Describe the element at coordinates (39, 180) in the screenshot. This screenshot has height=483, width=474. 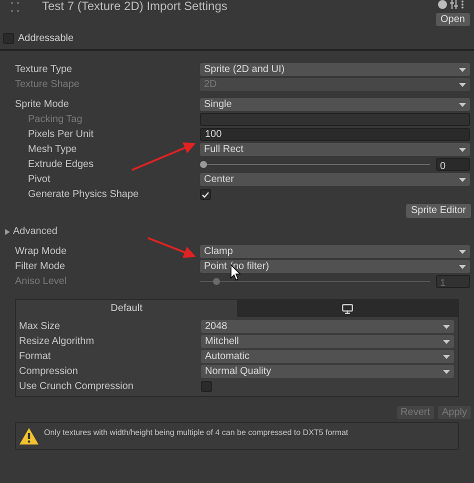
I see `field-label: Pivot` at that location.